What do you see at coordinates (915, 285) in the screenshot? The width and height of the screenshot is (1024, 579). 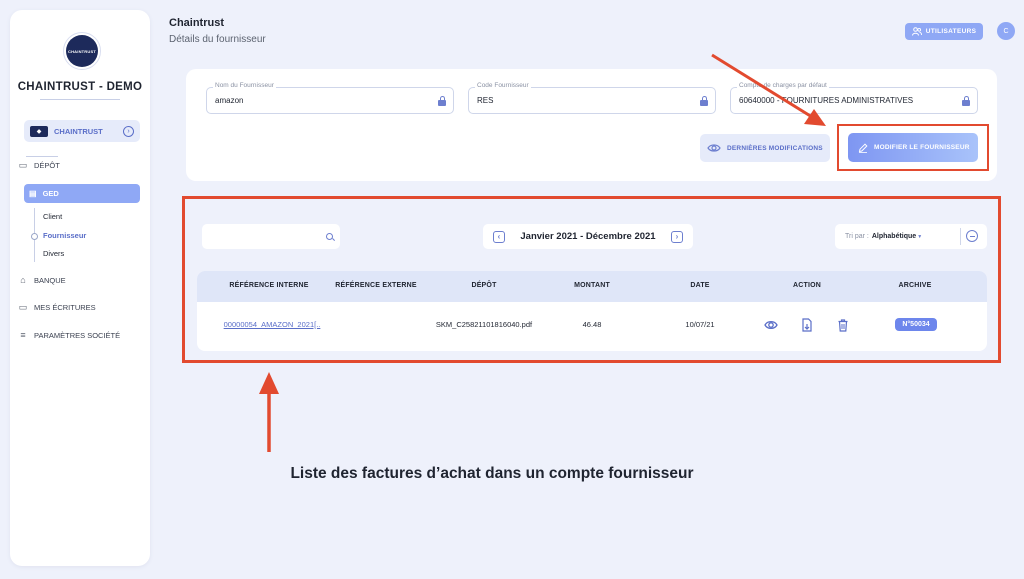 I see `column-header: ARCHIVE` at bounding box center [915, 285].